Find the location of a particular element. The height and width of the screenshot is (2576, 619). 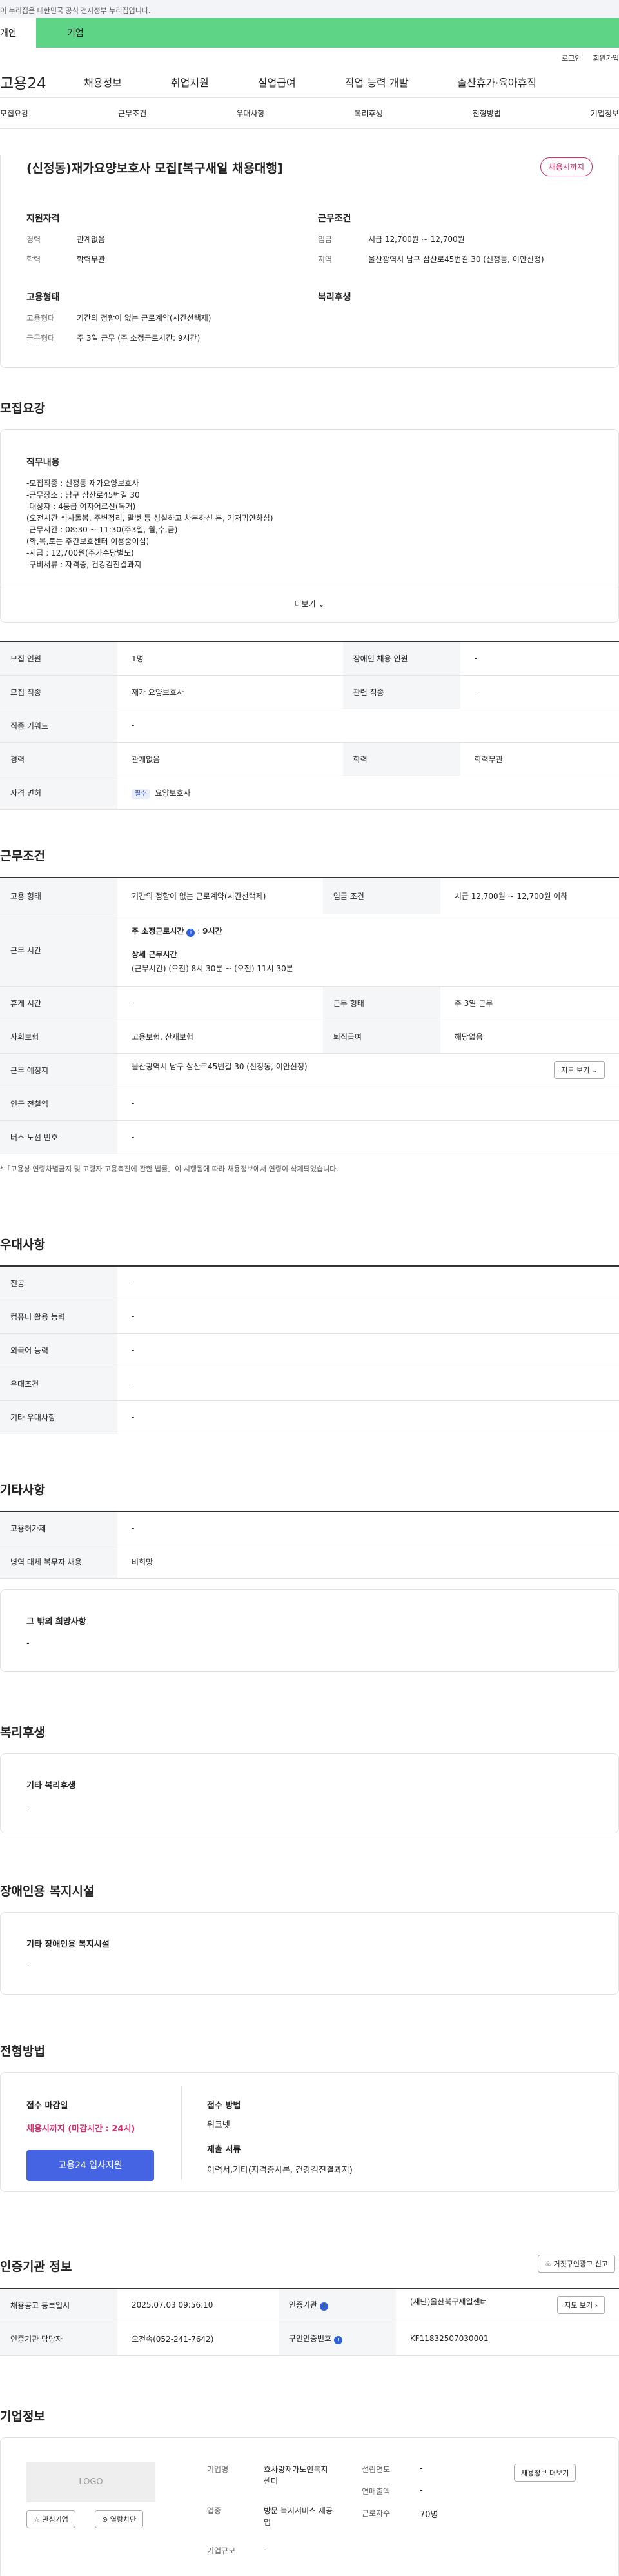

disability-section: 장애인용 복지시설 기타 장애인용 복지시설 - is located at coordinates (309, 1938).